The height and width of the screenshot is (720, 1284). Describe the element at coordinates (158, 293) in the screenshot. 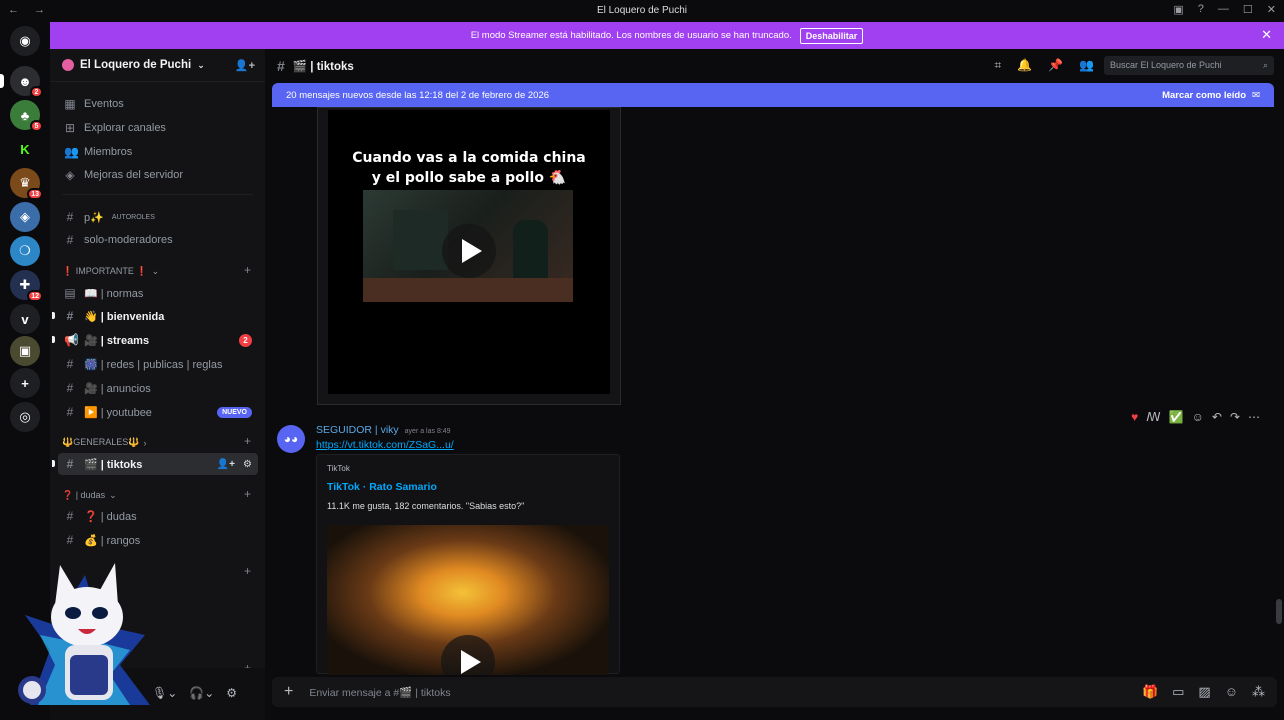

I see `channel-item: ▤ 📖 | normas` at that location.